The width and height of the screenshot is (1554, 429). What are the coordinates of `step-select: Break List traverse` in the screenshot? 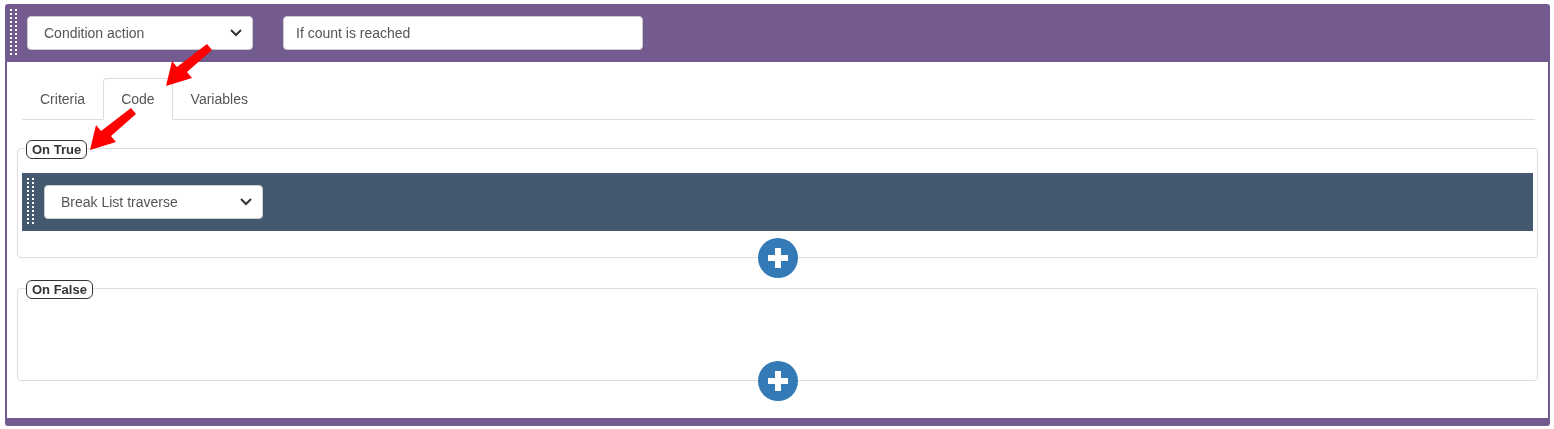 It's located at (153, 202).